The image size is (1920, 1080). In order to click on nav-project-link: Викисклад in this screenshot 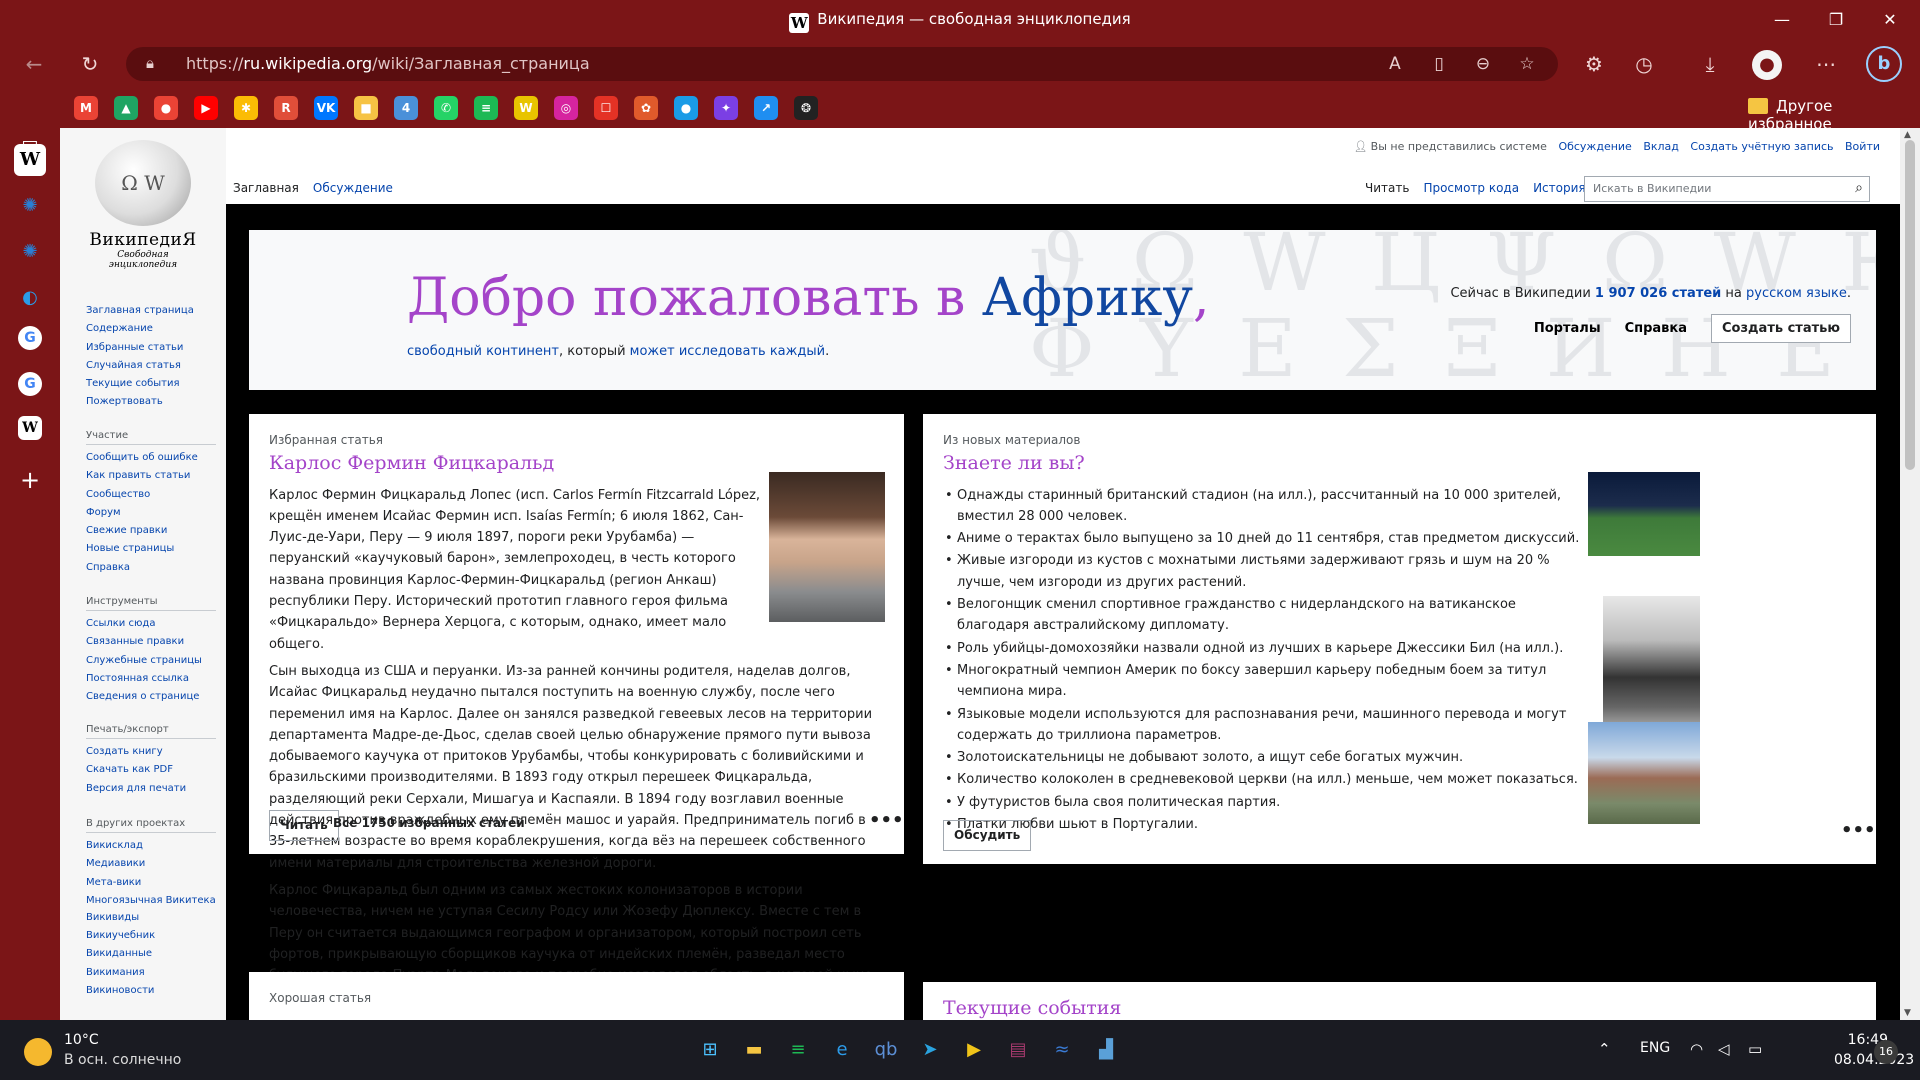, I will do `click(151, 846)`.